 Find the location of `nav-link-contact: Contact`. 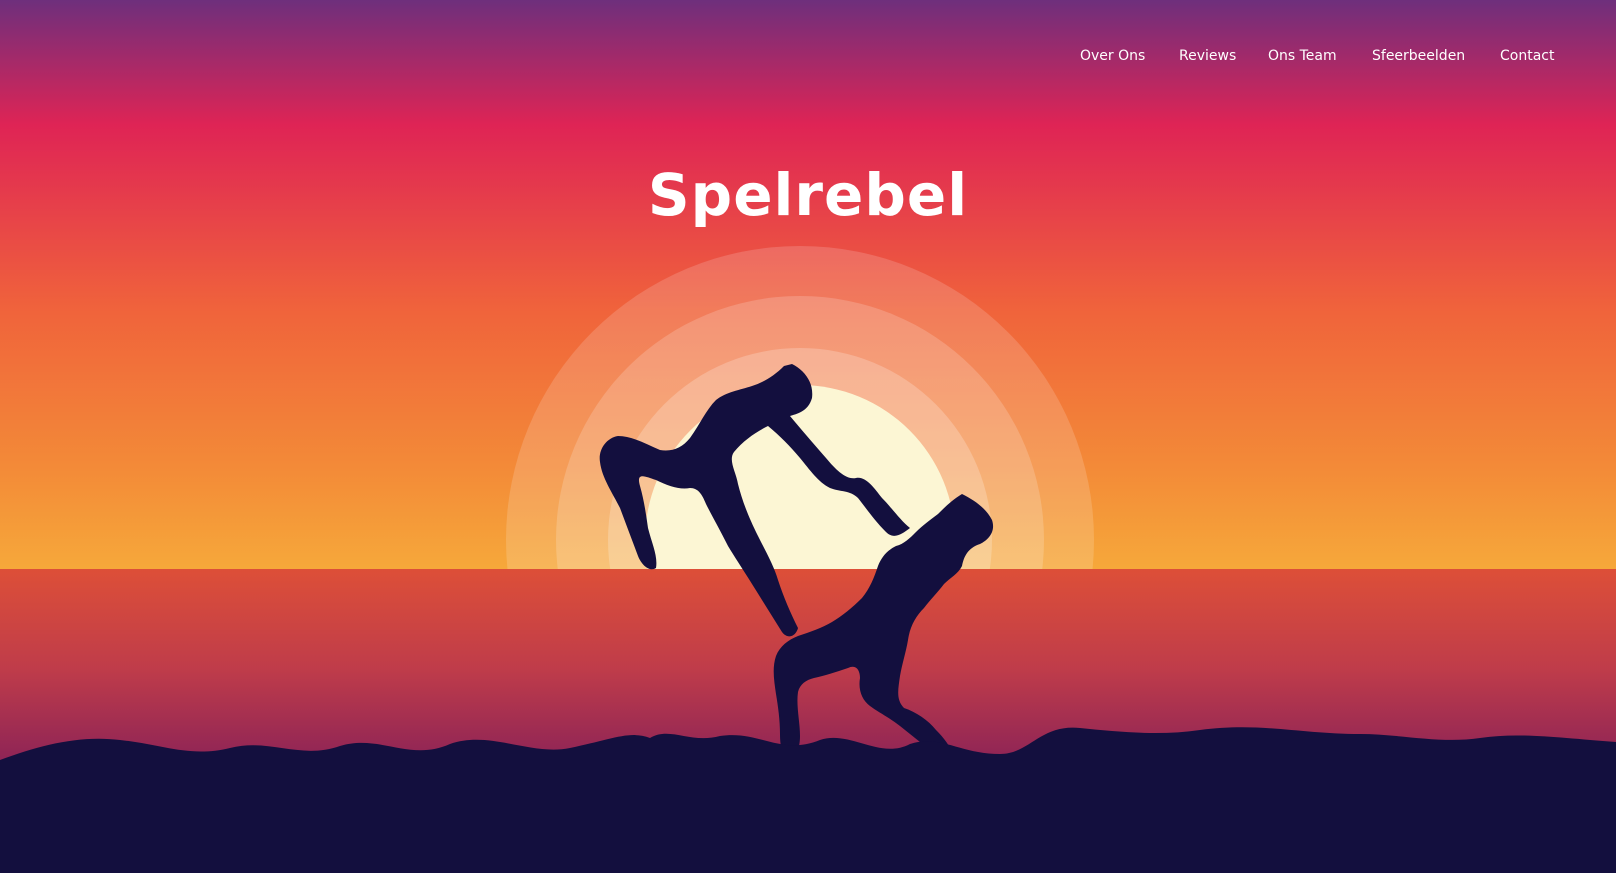

nav-link-contact: Contact is located at coordinates (1527, 56).